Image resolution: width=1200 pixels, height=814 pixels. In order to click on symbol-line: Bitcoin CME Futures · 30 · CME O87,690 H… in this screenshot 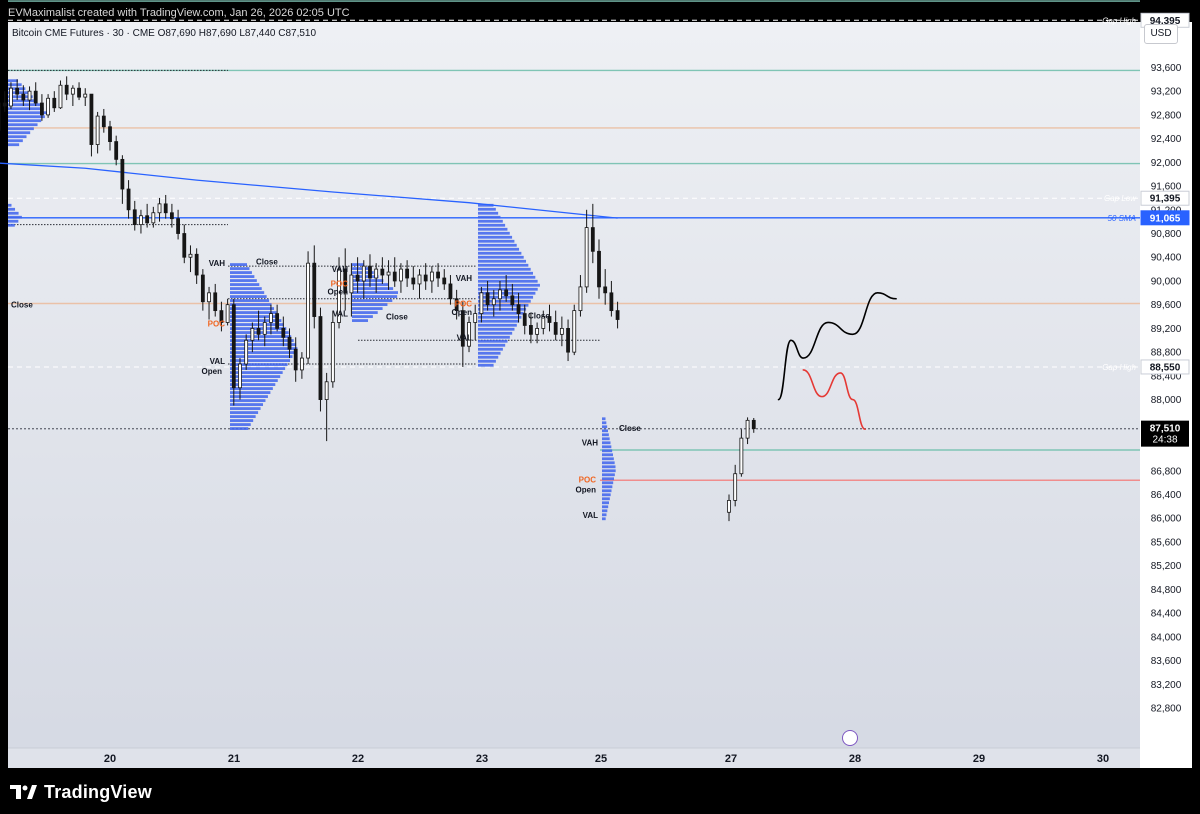, I will do `click(164, 33)`.